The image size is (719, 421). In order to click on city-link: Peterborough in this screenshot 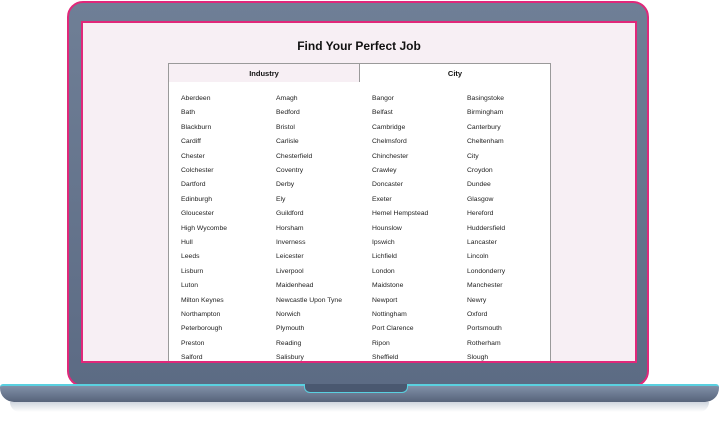, I will do `click(201, 329)`.